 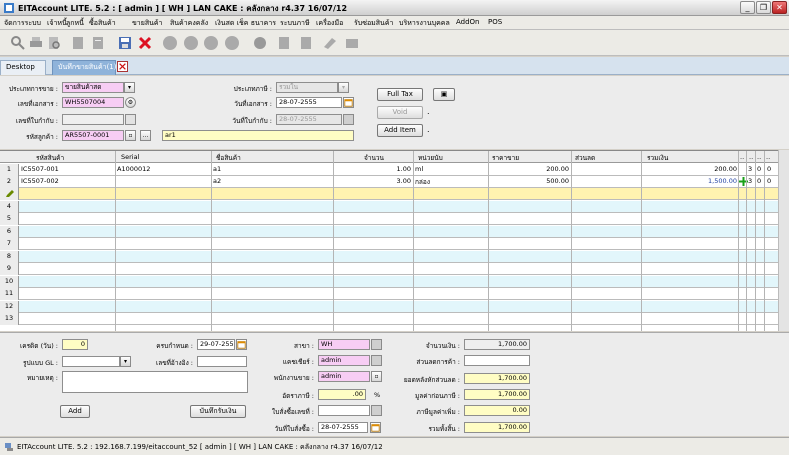 What do you see at coordinates (228, 158) in the screenshot?
I see `col-name-header: ชื่อสินค้า` at bounding box center [228, 158].